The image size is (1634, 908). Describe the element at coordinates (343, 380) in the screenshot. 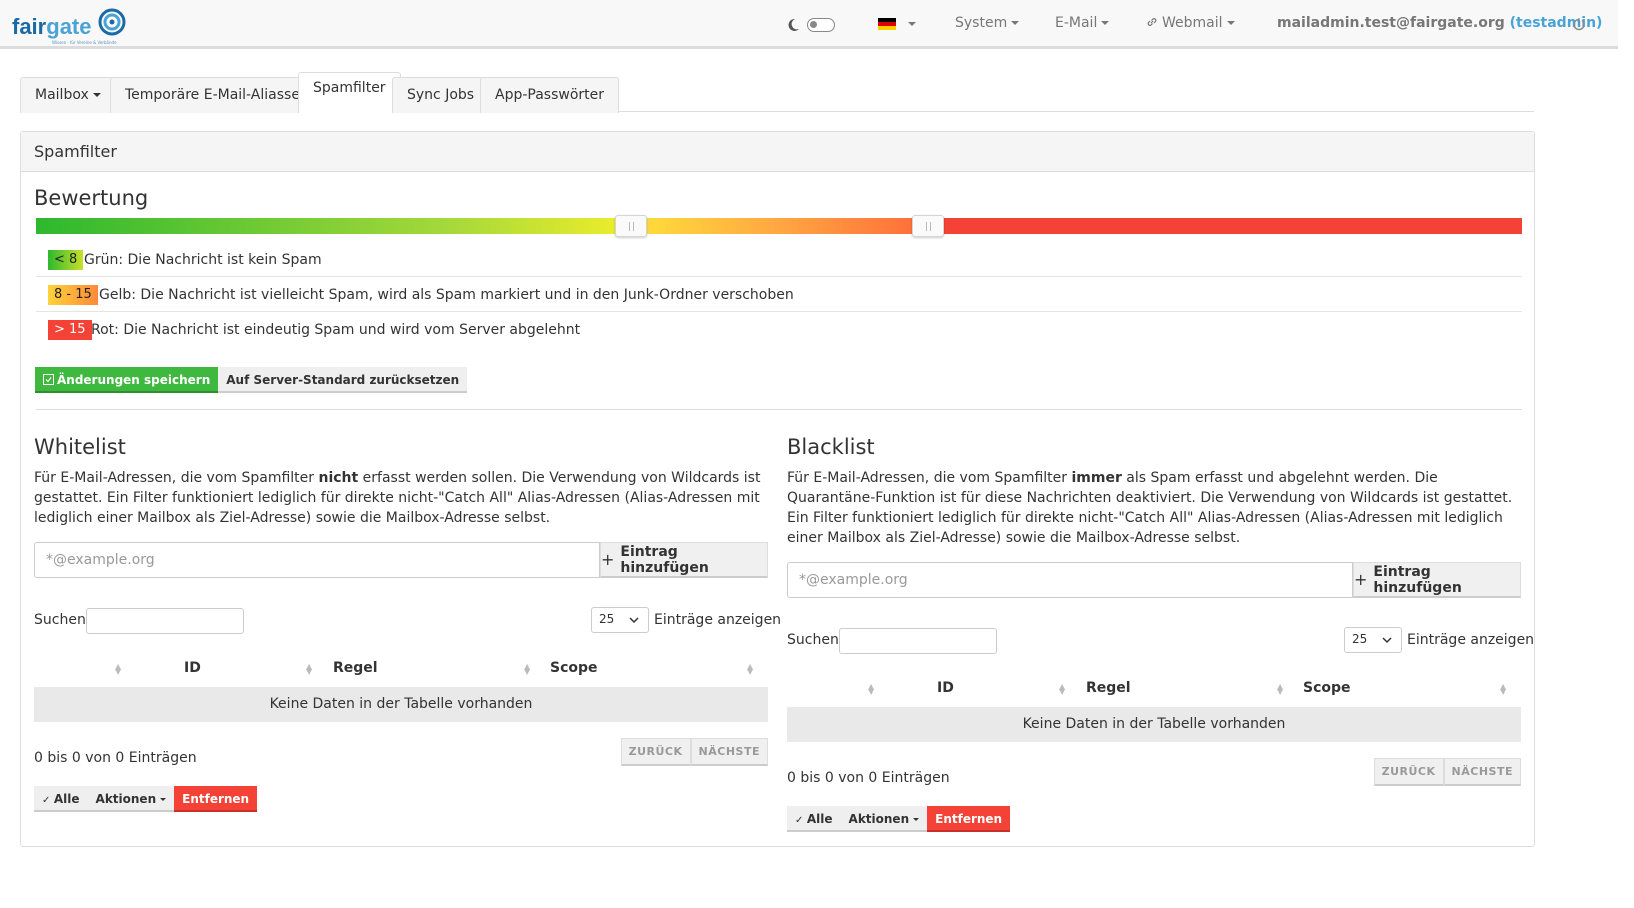

I see `reset-default-button: Auf Server-Standard zurücksetzen` at that location.